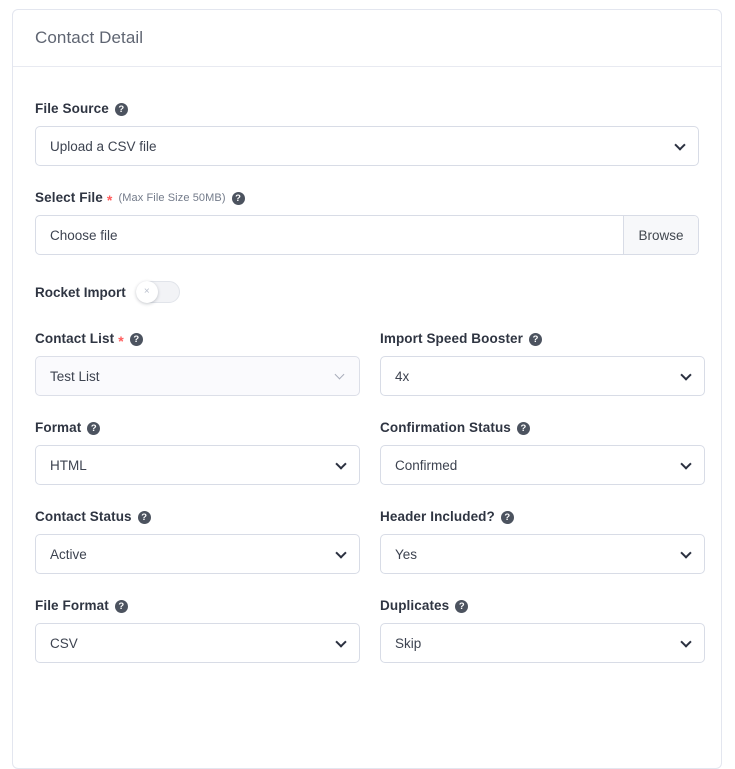 The height and width of the screenshot is (769, 735). I want to click on field-rocket-import: Rocket Import ×, so click(367, 292).